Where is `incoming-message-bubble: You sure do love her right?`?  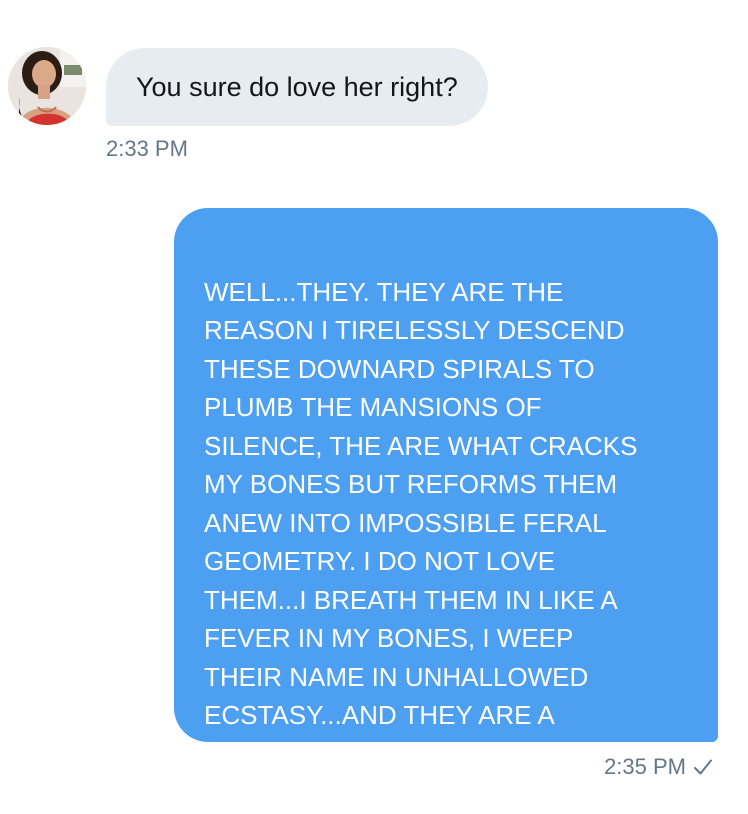
incoming-message-bubble: You sure do love her right? is located at coordinates (297, 87).